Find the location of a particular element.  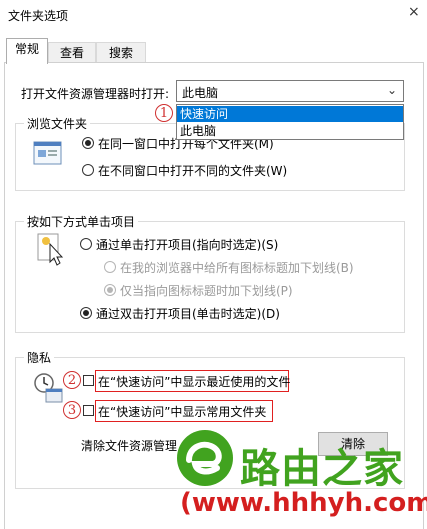

click-items-title: 按如下方式单击项目 is located at coordinates (81, 221).